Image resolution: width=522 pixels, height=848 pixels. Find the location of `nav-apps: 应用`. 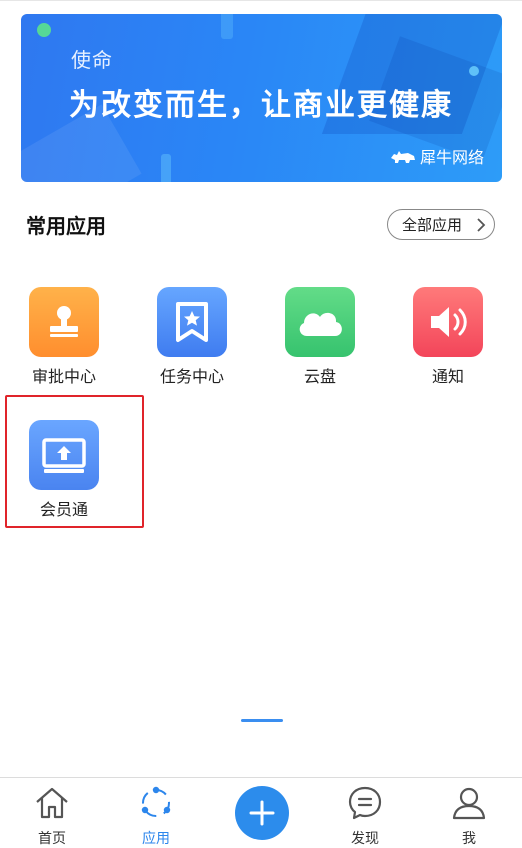

nav-apps: 应用 is located at coordinates (156, 813).